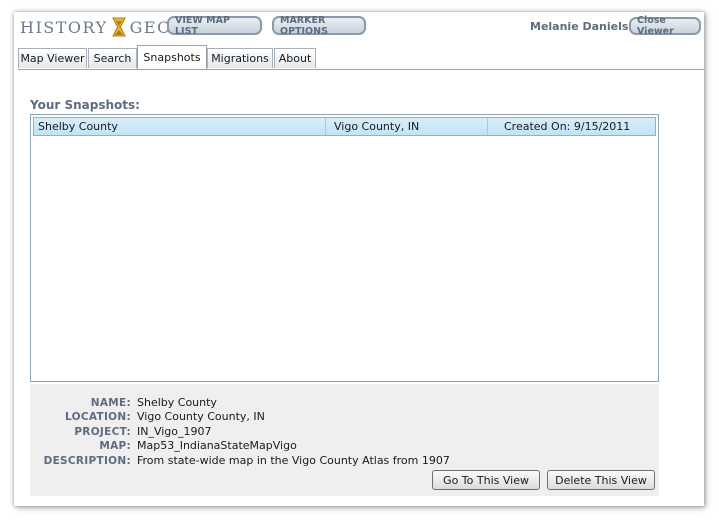  Describe the element at coordinates (110, 403) in the screenshot. I see `detail-label: NAME:` at that location.